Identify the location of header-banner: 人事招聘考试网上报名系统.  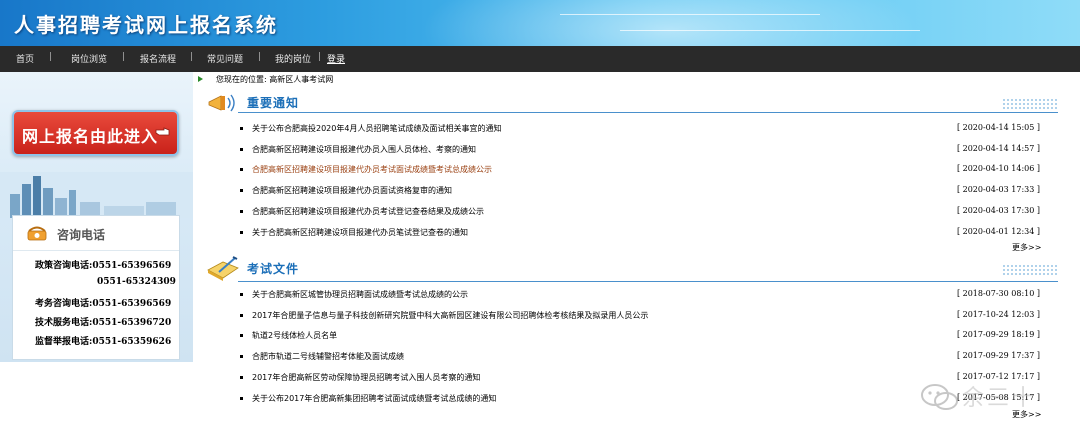
(540, 23).